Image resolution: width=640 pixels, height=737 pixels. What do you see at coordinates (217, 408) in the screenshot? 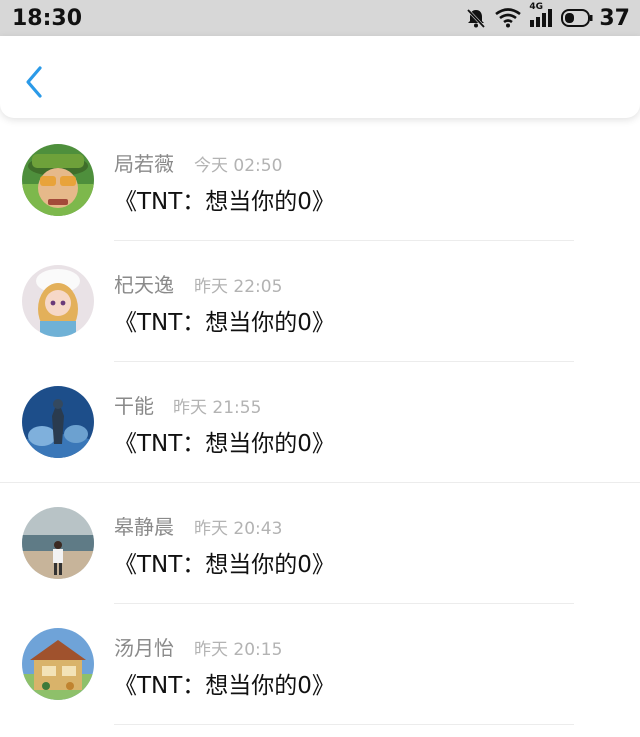
I see `message-time: 昨天 21:55` at bounding box center [217, 408].